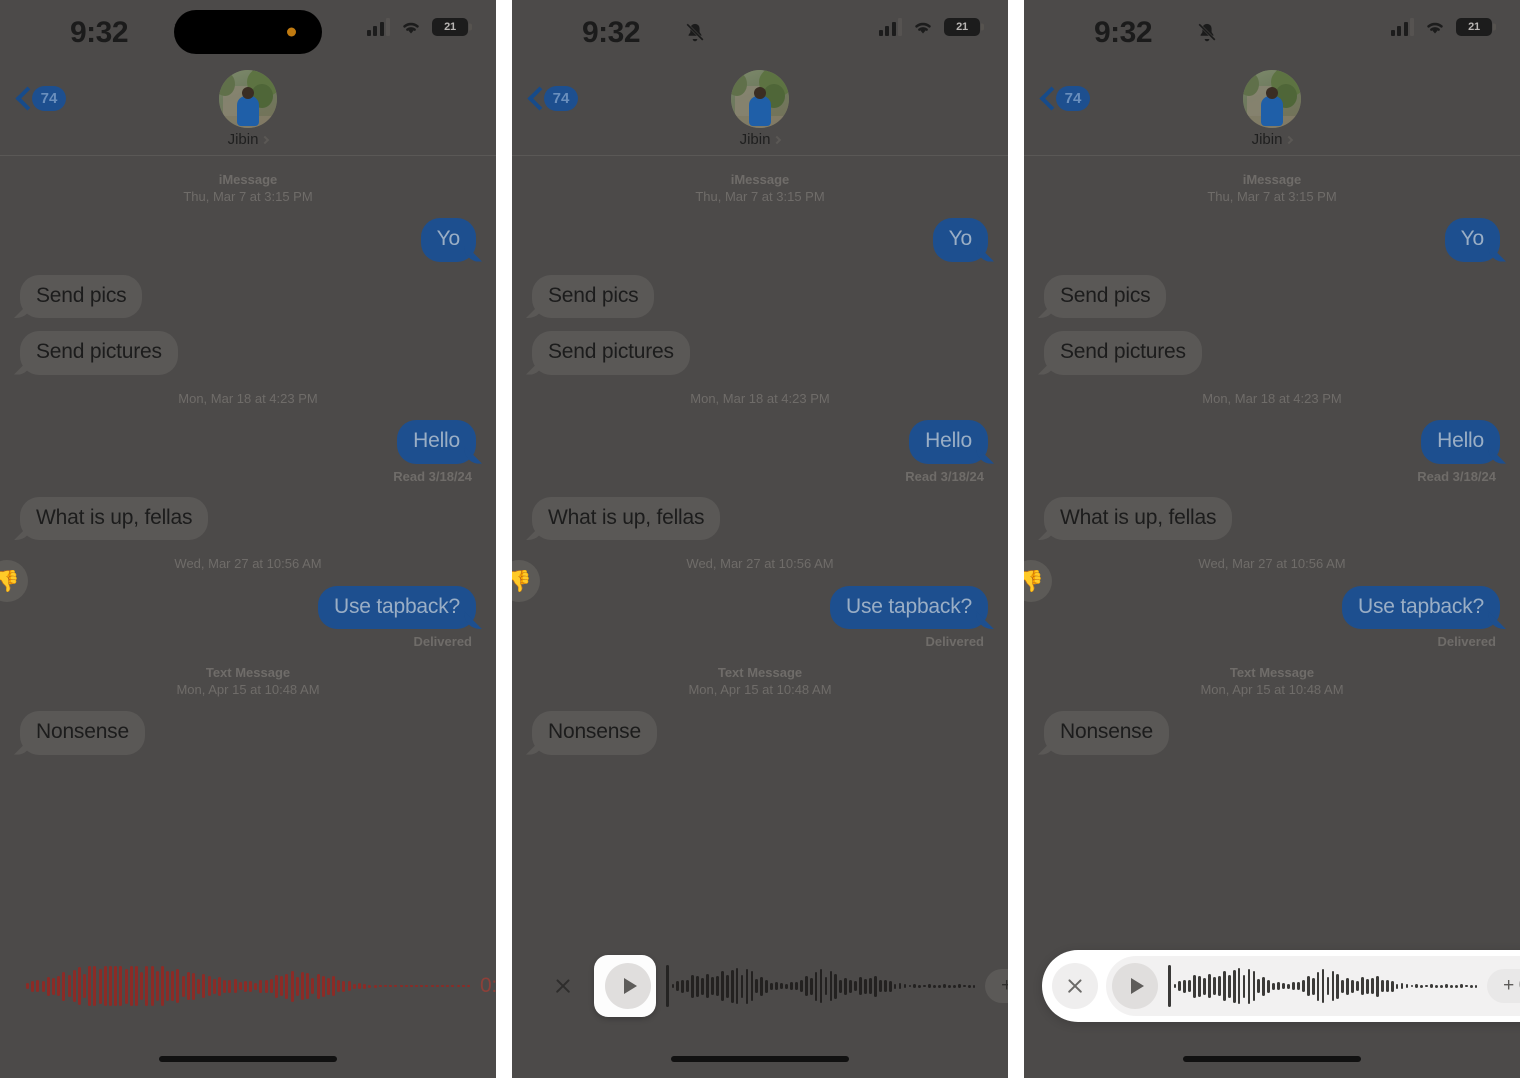  Describe the element at coordinates (248, 986) in the screenshot. I see `audio-recording-bar: 0:10` at that location.